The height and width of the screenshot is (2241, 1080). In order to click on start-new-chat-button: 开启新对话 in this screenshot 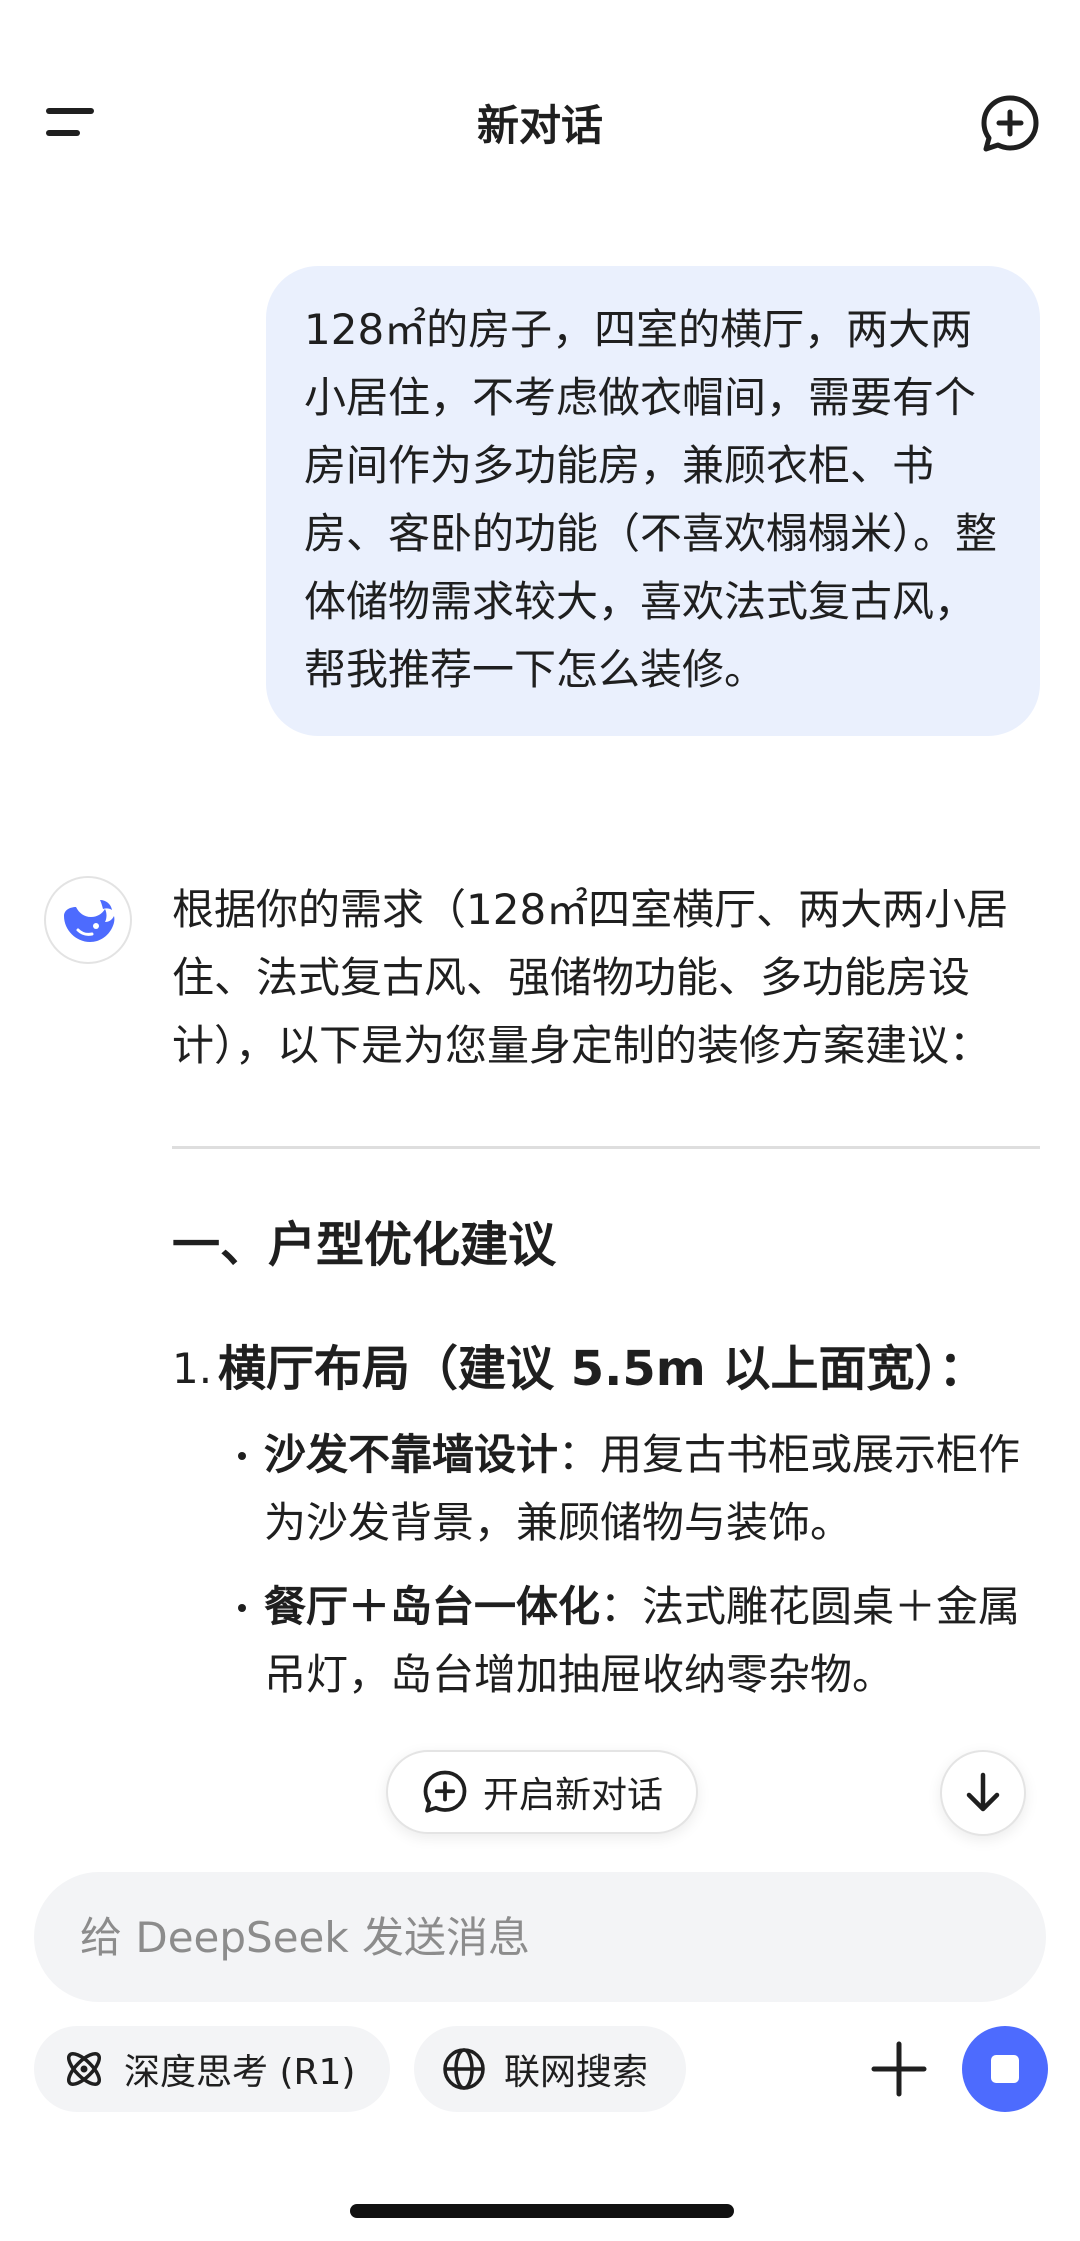, I will do `click(542, 1792)`.